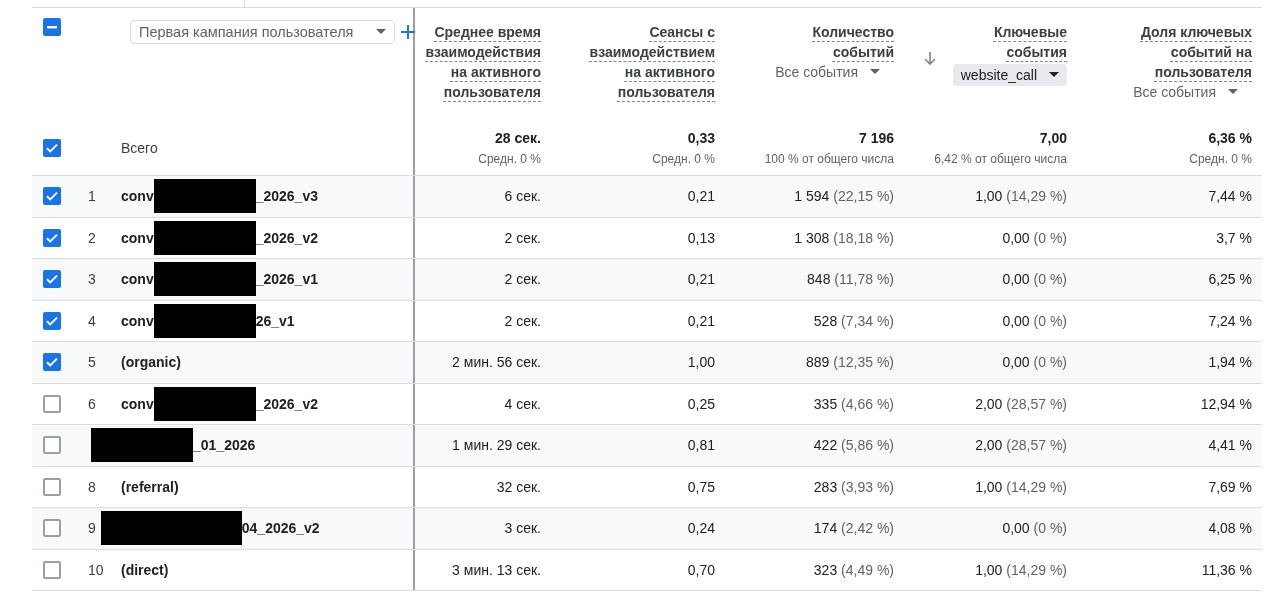  Describe the element at coordinates (92, 486) in the screenshot. I see `row-number: 8` at that location.